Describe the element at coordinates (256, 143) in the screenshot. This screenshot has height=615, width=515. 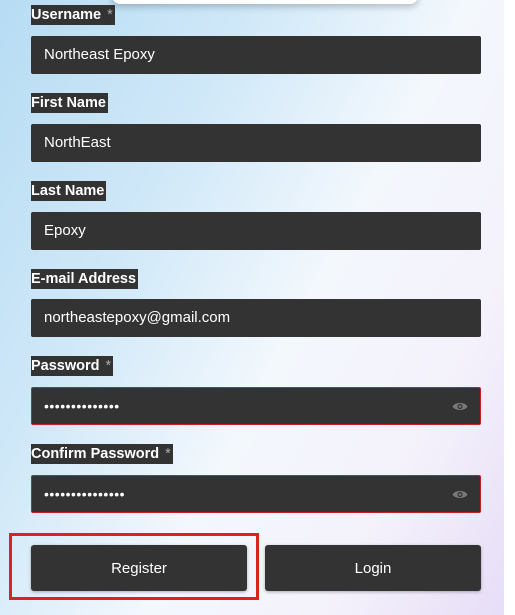
I see `first-name-field: NorthEast` at that location.